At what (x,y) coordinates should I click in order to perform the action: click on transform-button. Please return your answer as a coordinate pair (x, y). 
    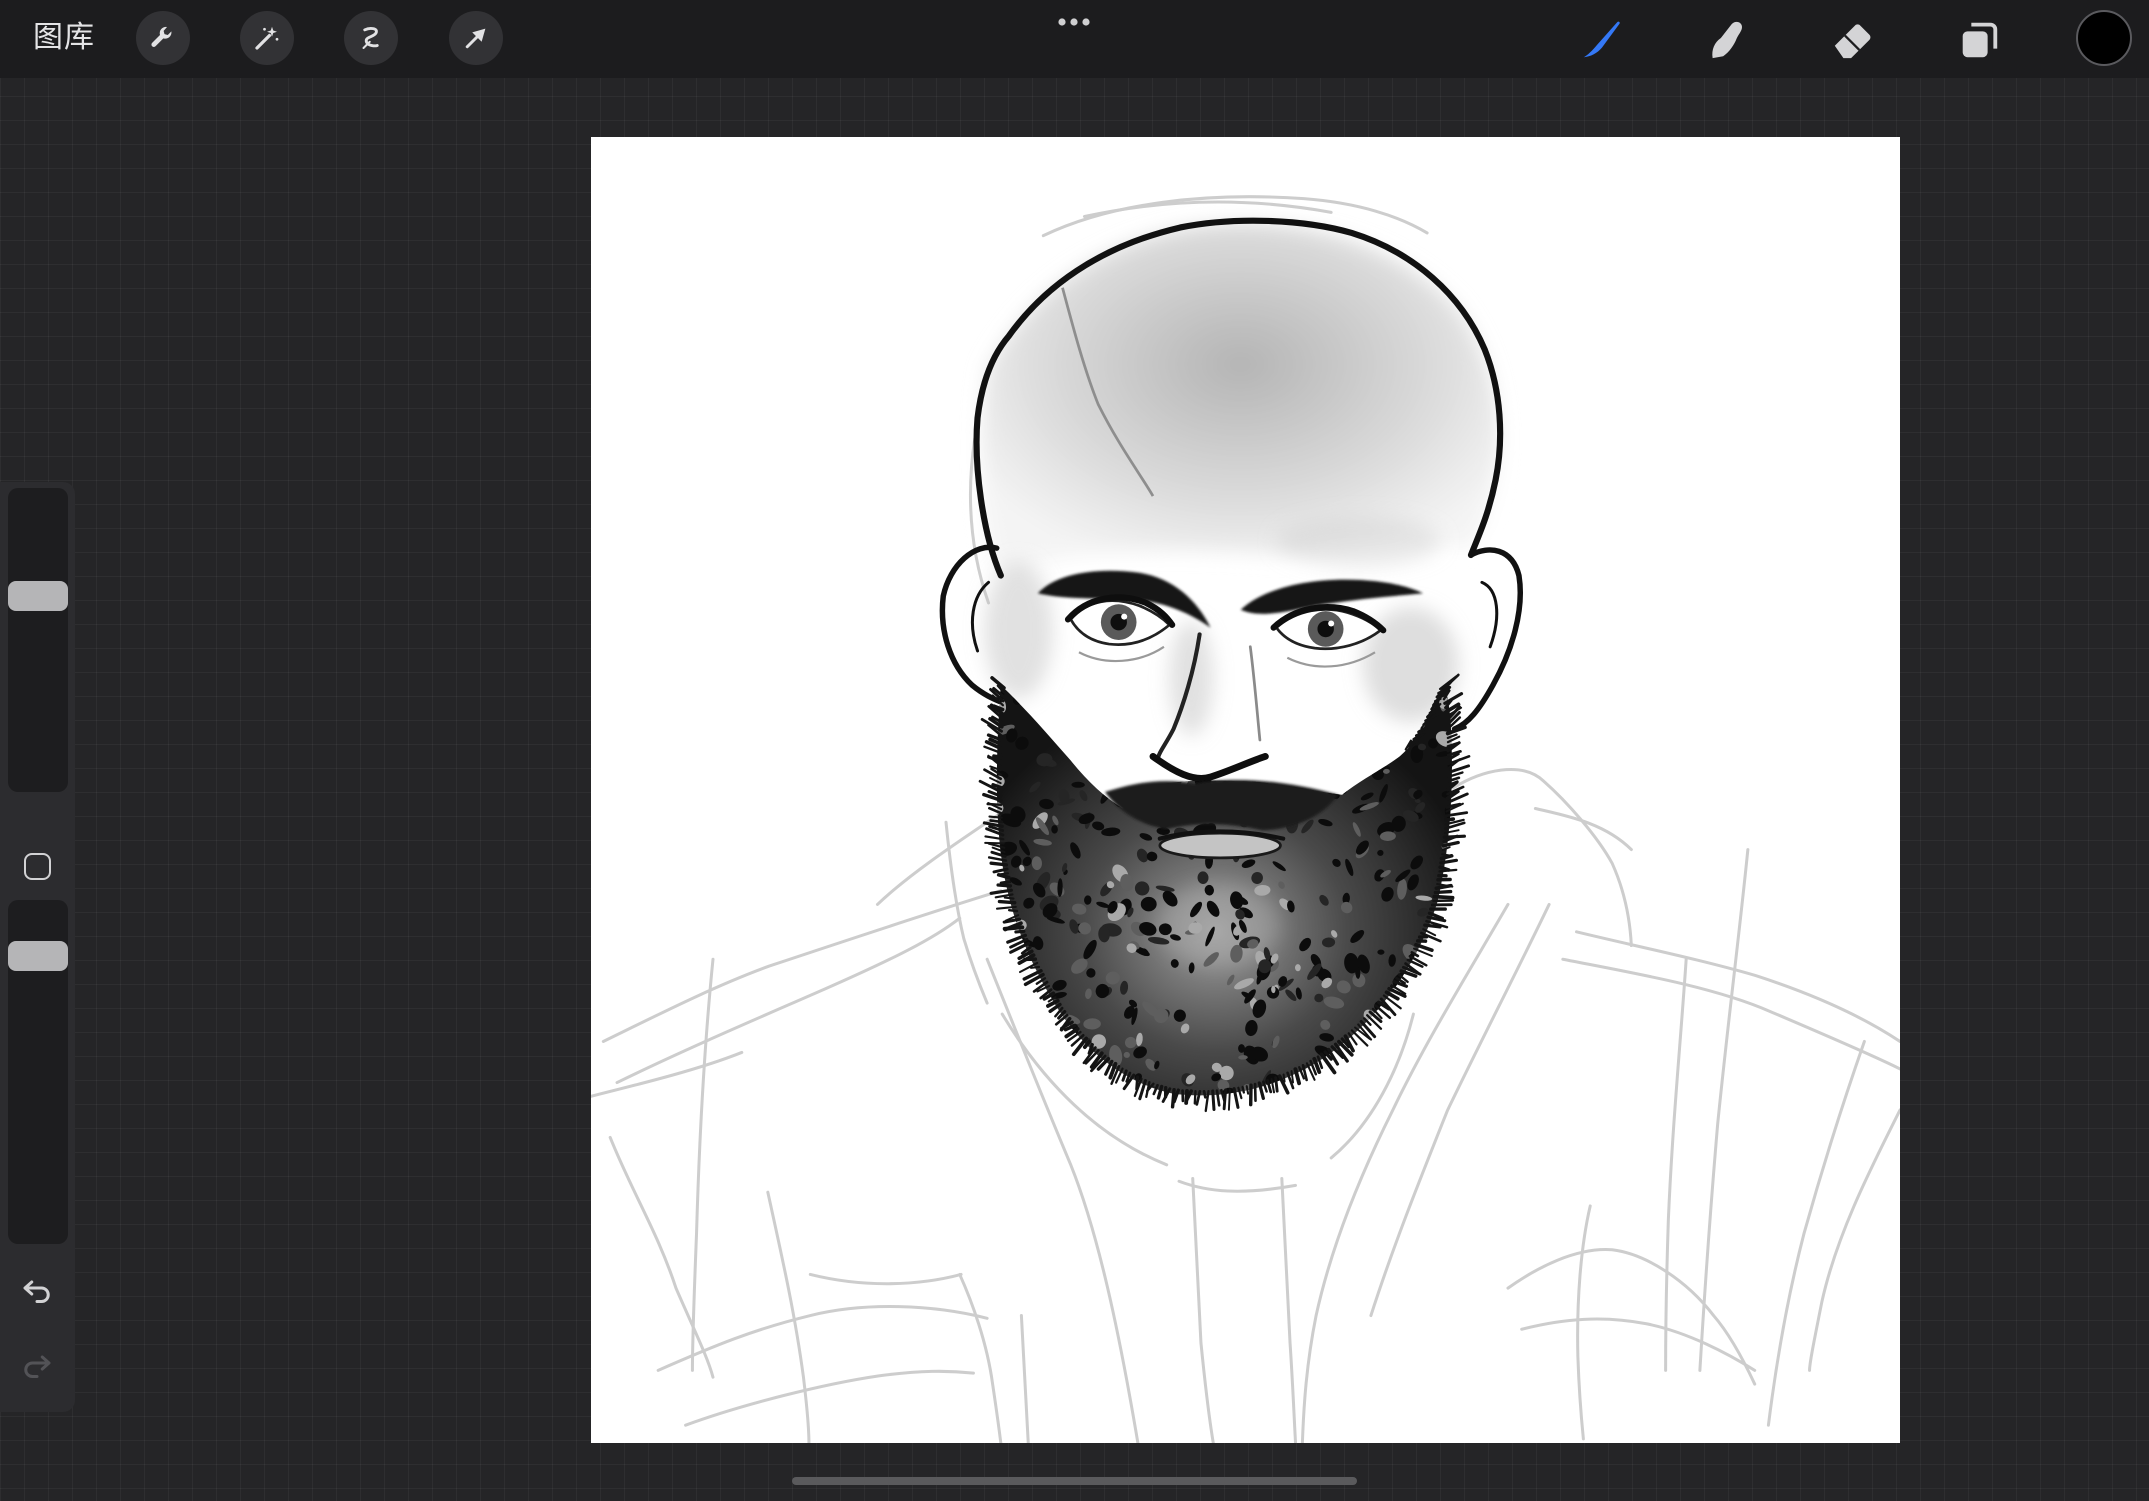
    Looking at the image, I should click on (476, 38).